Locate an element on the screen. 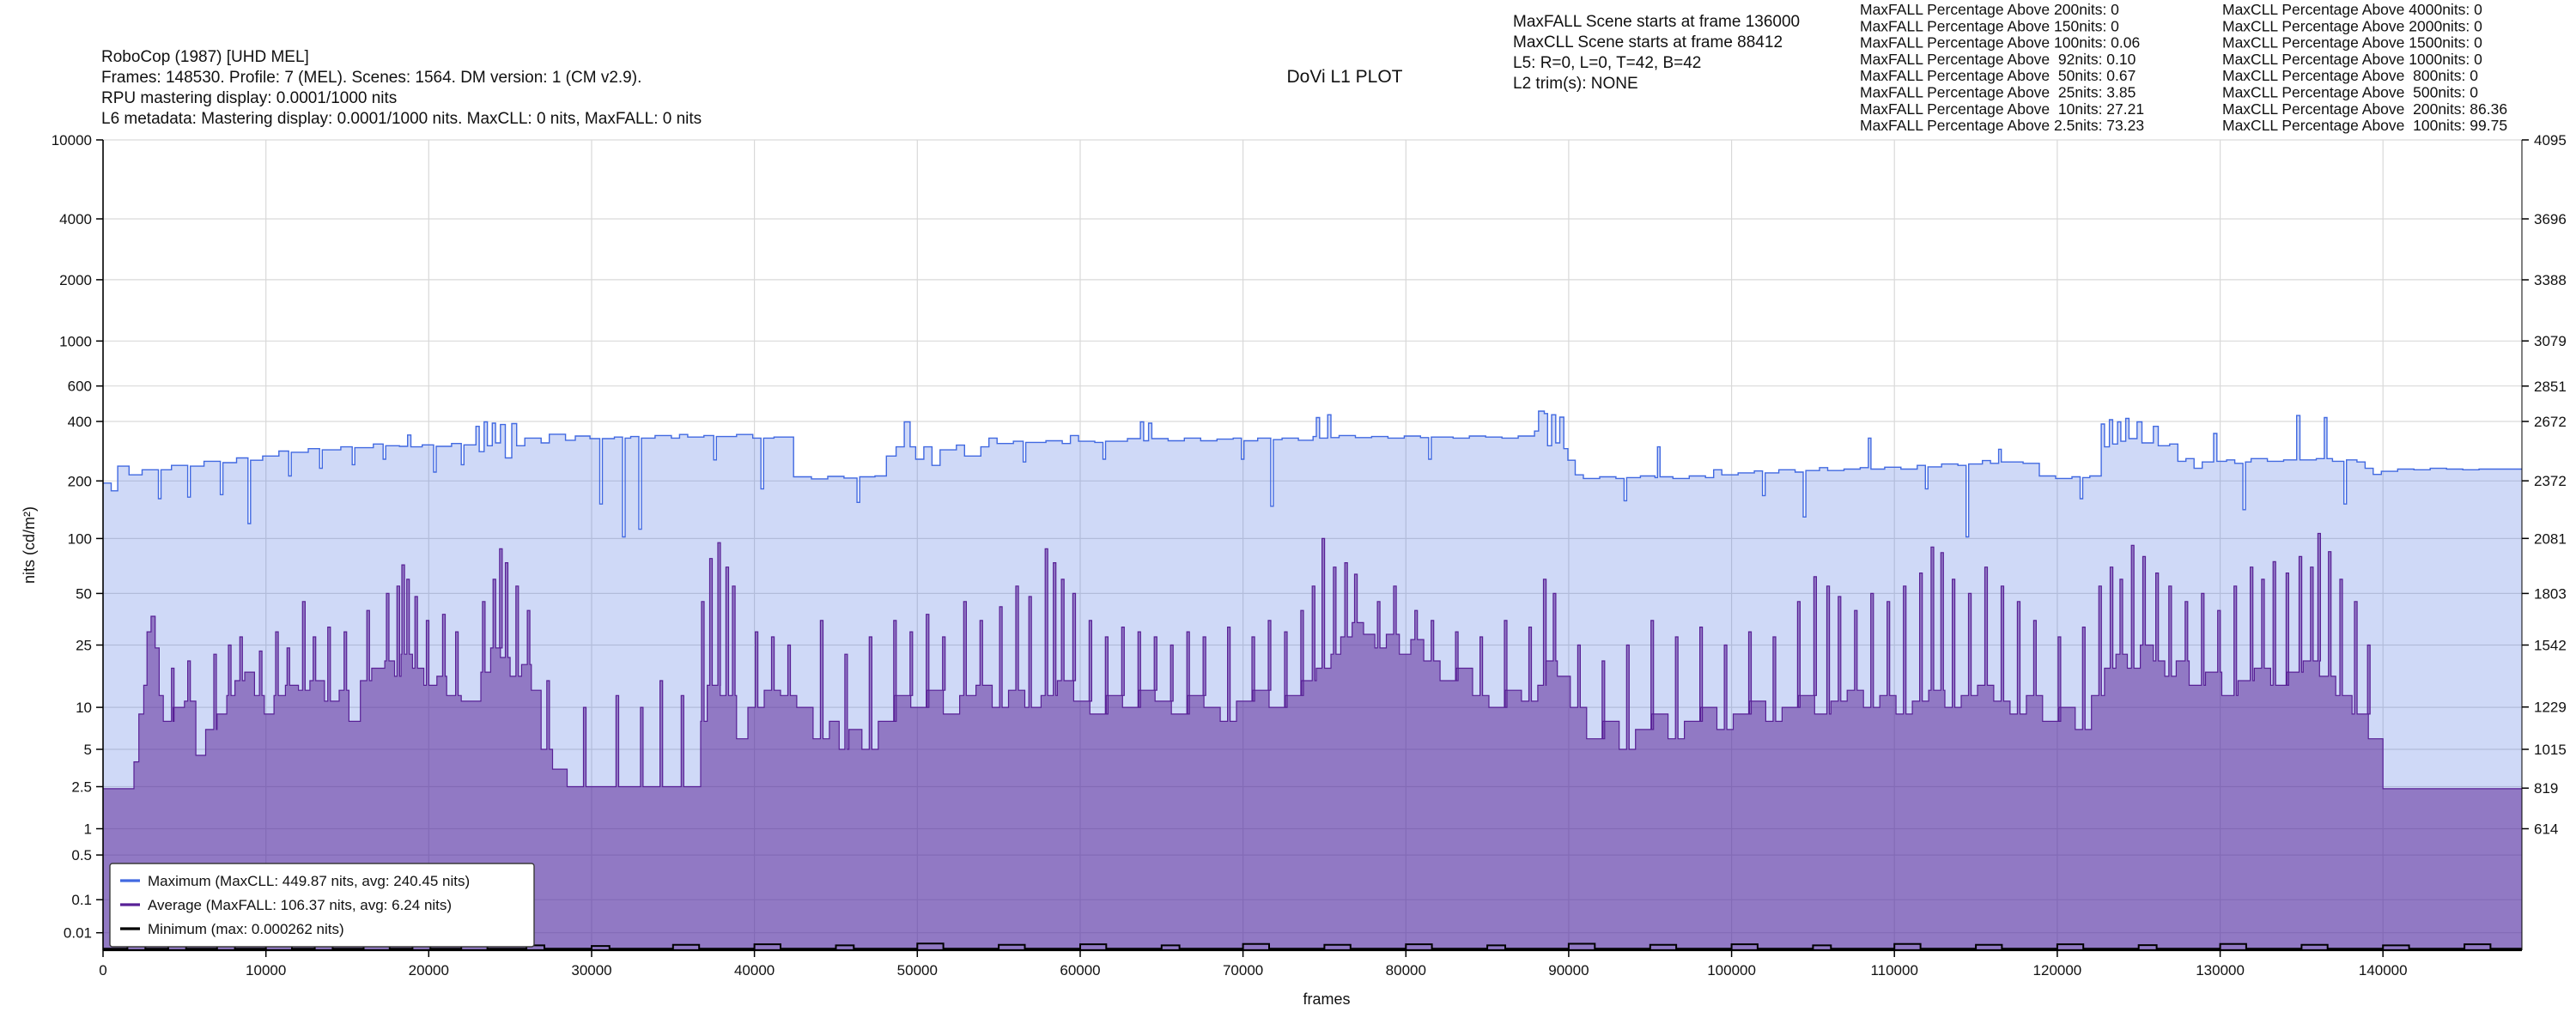 Image resolution: width=2576 pixels, height=1030 pixels. y-axis-tick-label: 0.01 is located at coordinates (78, 933).